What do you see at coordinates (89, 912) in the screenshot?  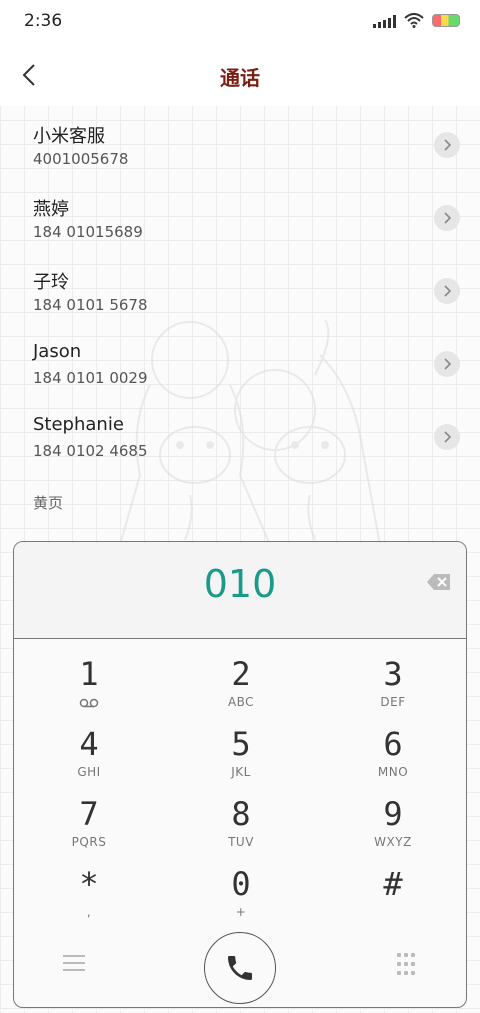 I see `key-letters: ,` at bounding box center [89, 912].